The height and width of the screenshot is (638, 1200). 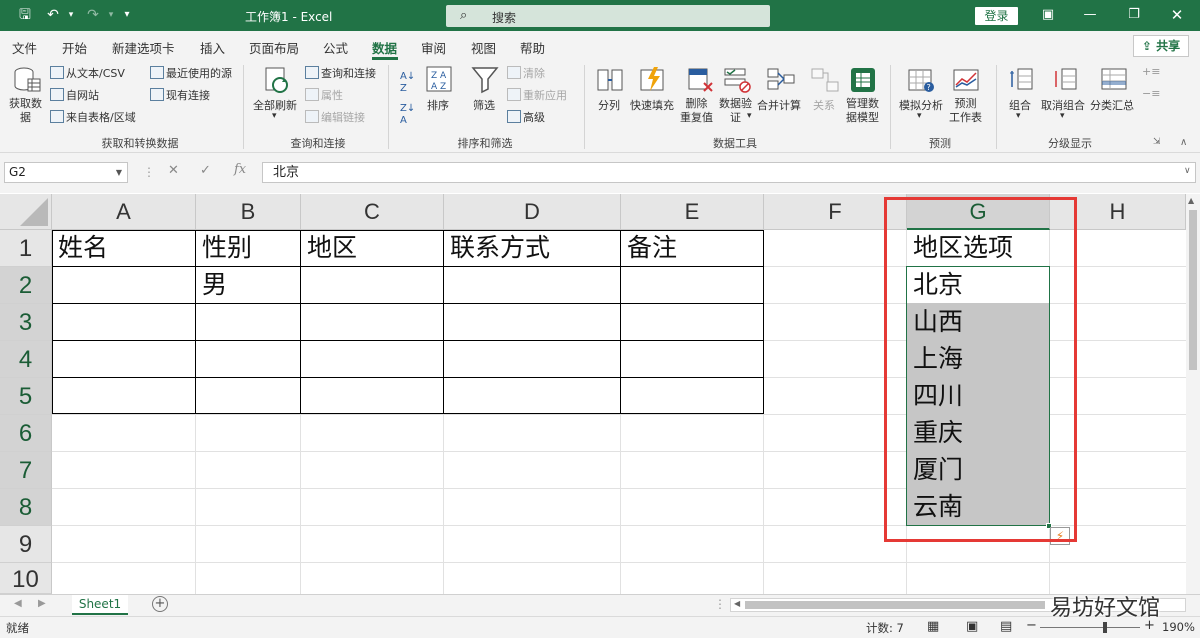 I want to click on get-data-icon, so click(x=27, y=80).